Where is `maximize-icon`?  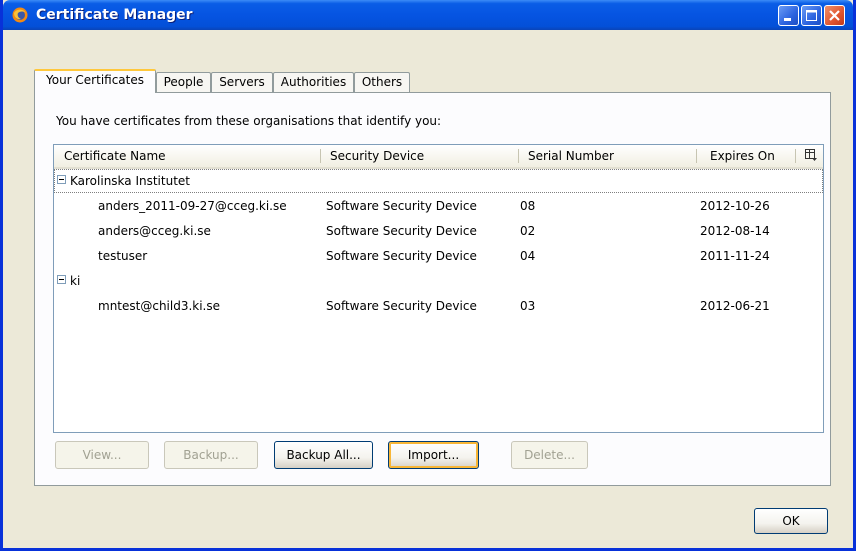 maximize-icon is located at coordinates (811, 15).